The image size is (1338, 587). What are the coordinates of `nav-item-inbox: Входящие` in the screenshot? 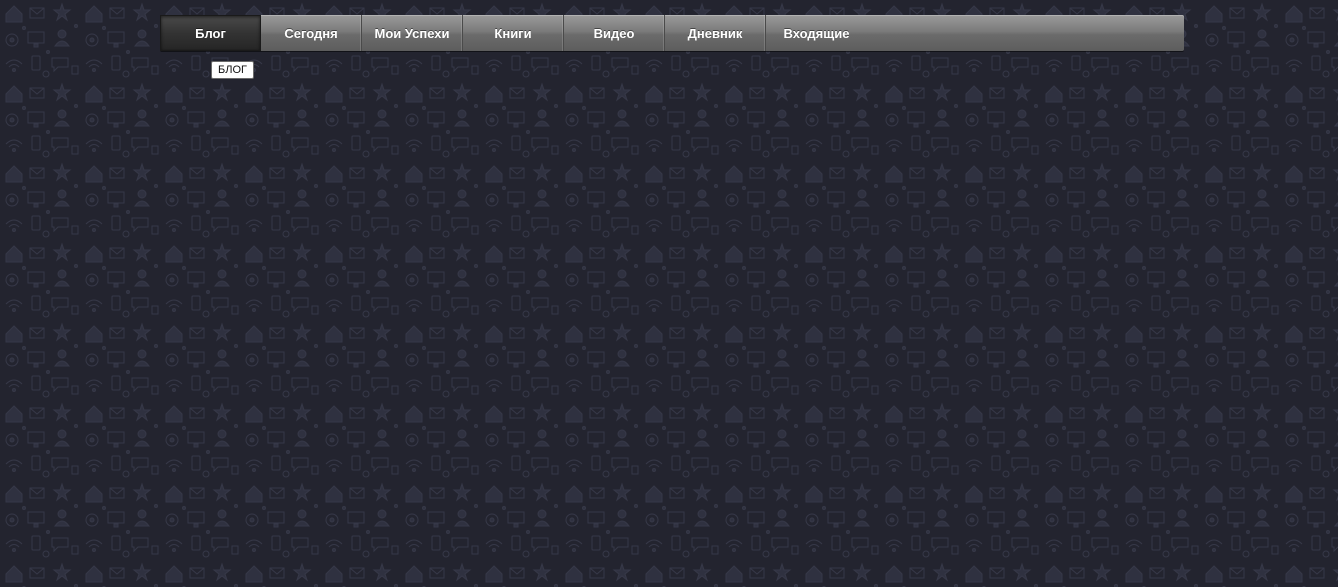 It's located at (816, 33).